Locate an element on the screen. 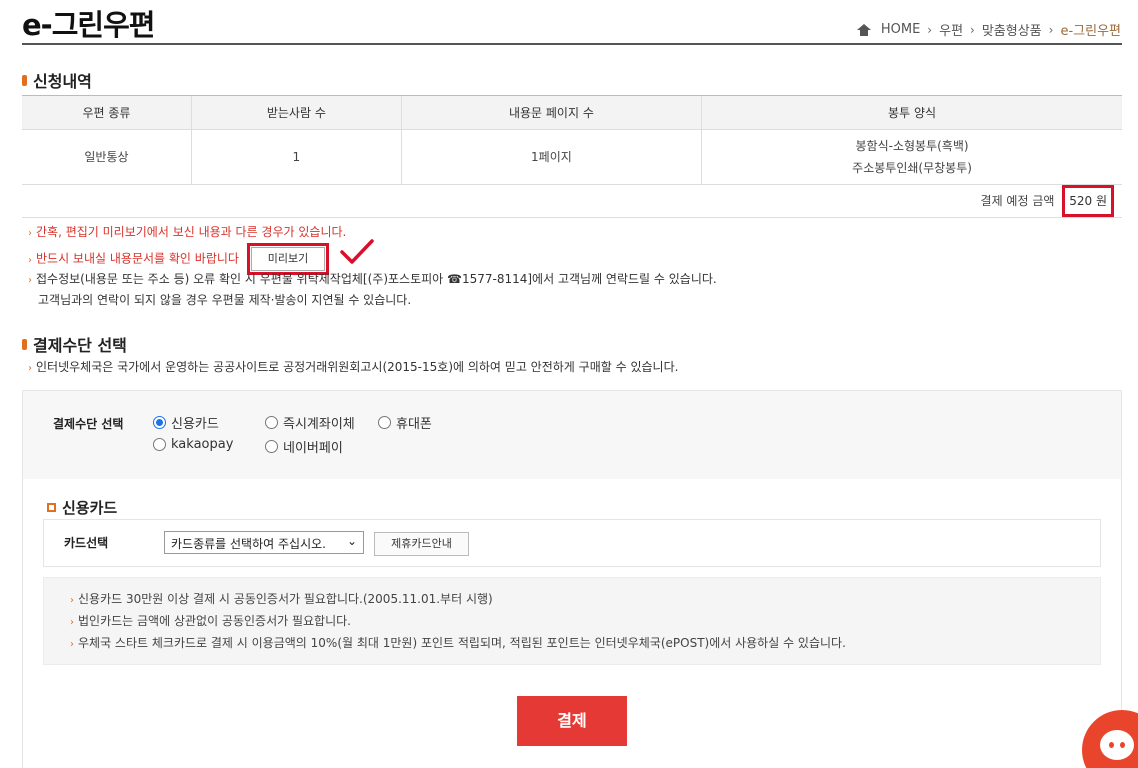 The height and width of the screenshot is (768, 1138). pages-cell: 1페이지 is located at coordinates (551, 157).